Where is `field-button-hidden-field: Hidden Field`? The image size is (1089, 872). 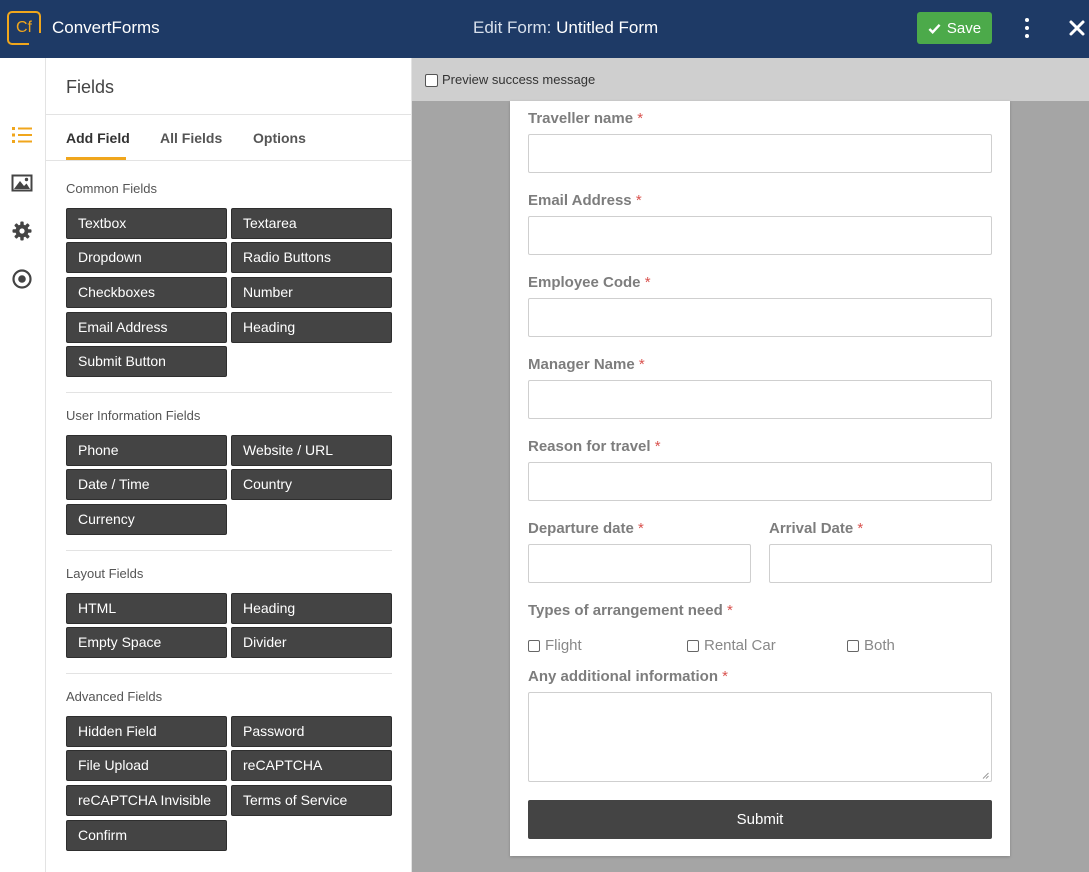 field-button-hidden-field: Hidden Field is located at coordinates (146, 731).